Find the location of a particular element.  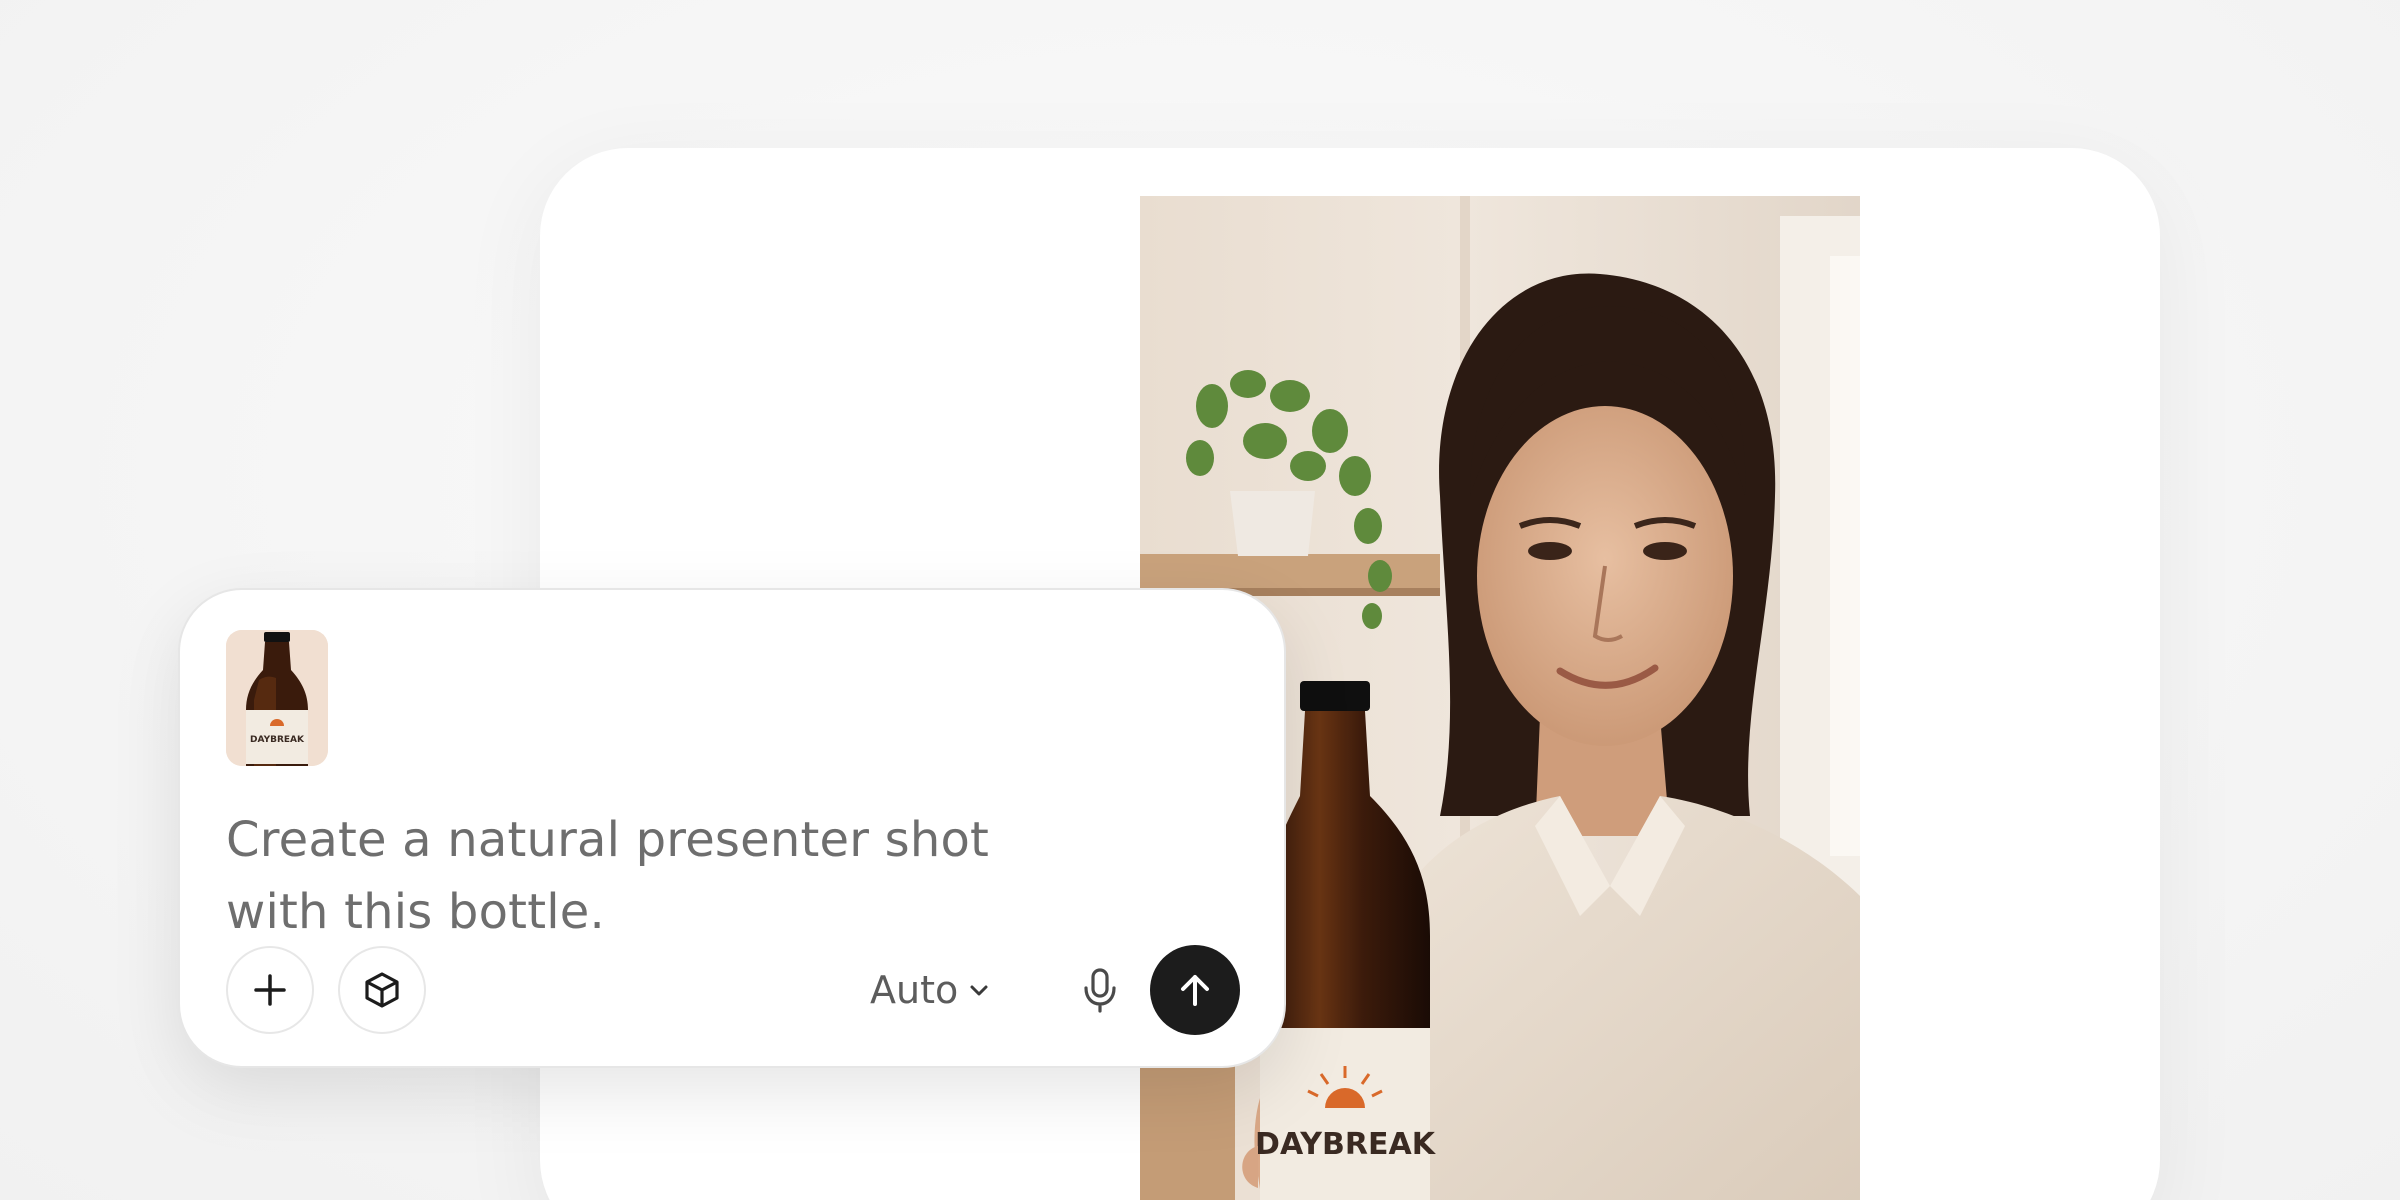

bottle-thumbnail-image: DAYBREAK is located at coordinates (277, 698).